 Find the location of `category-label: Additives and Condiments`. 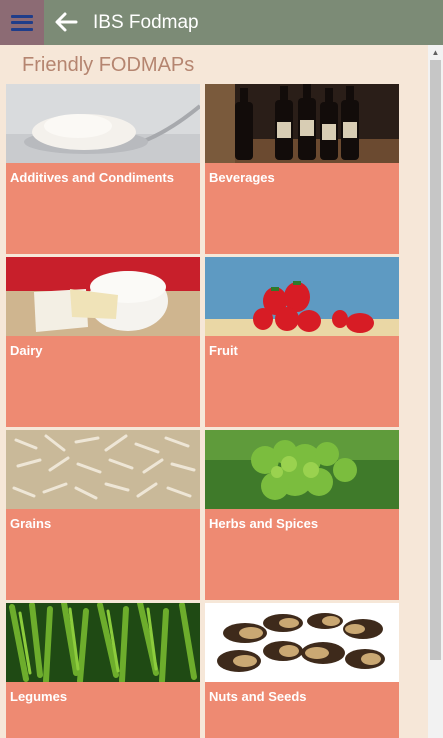

category-label: Additives and Condiments is located at coordinates (92, 177).